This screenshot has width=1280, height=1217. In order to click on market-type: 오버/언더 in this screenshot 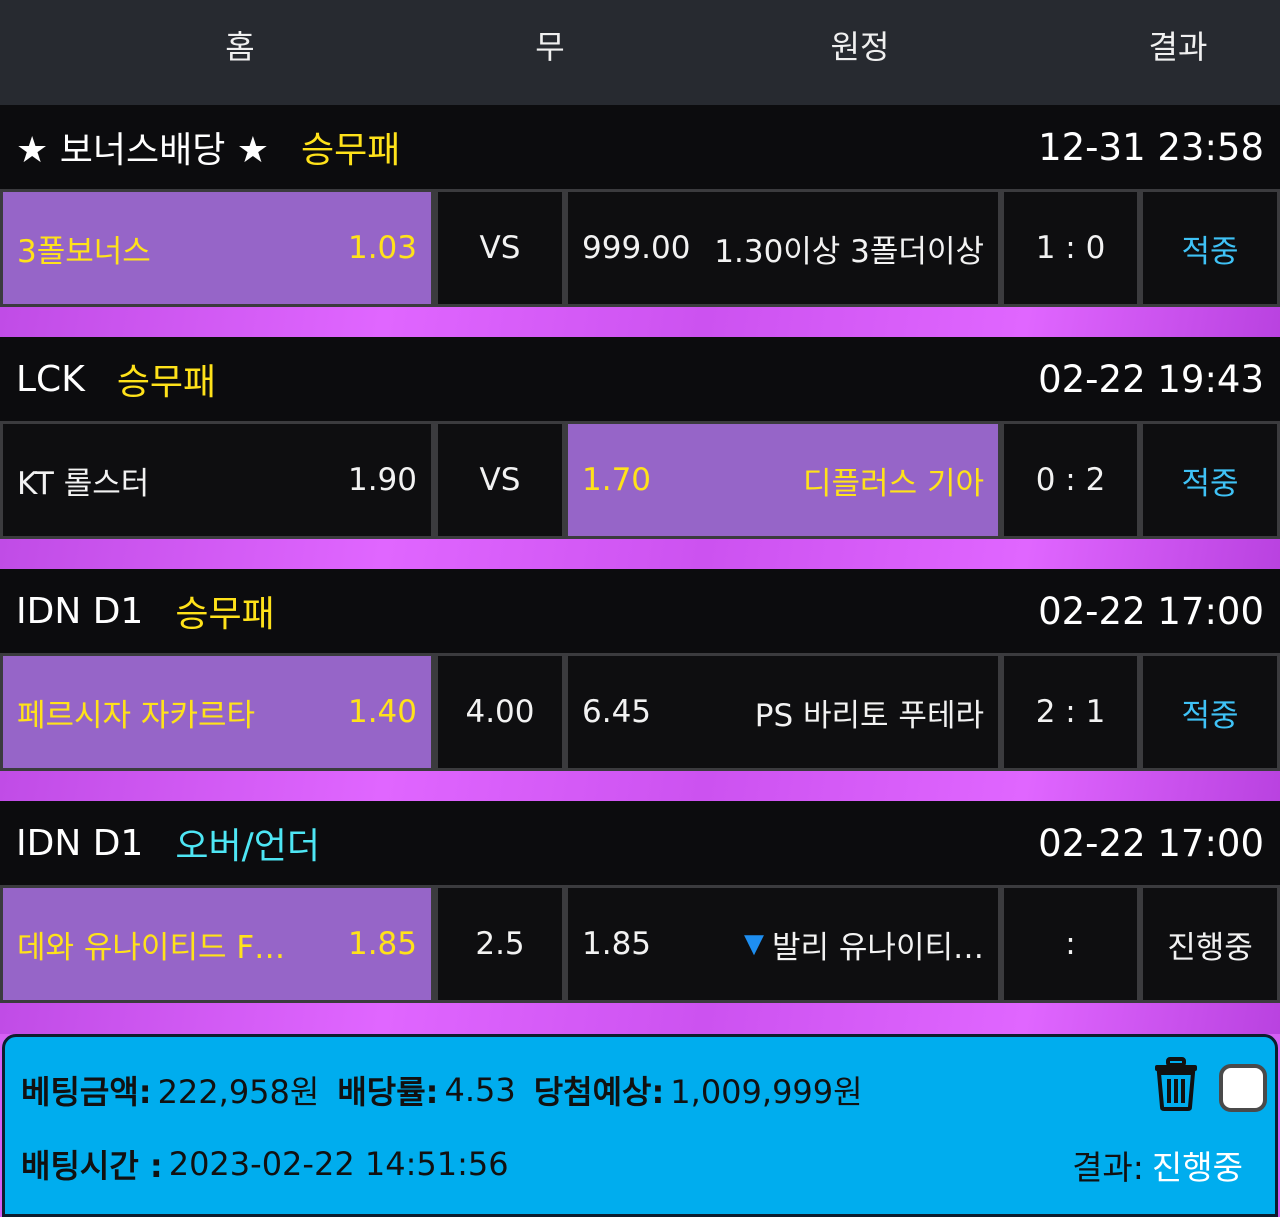, I will do `click(247, 846)`.